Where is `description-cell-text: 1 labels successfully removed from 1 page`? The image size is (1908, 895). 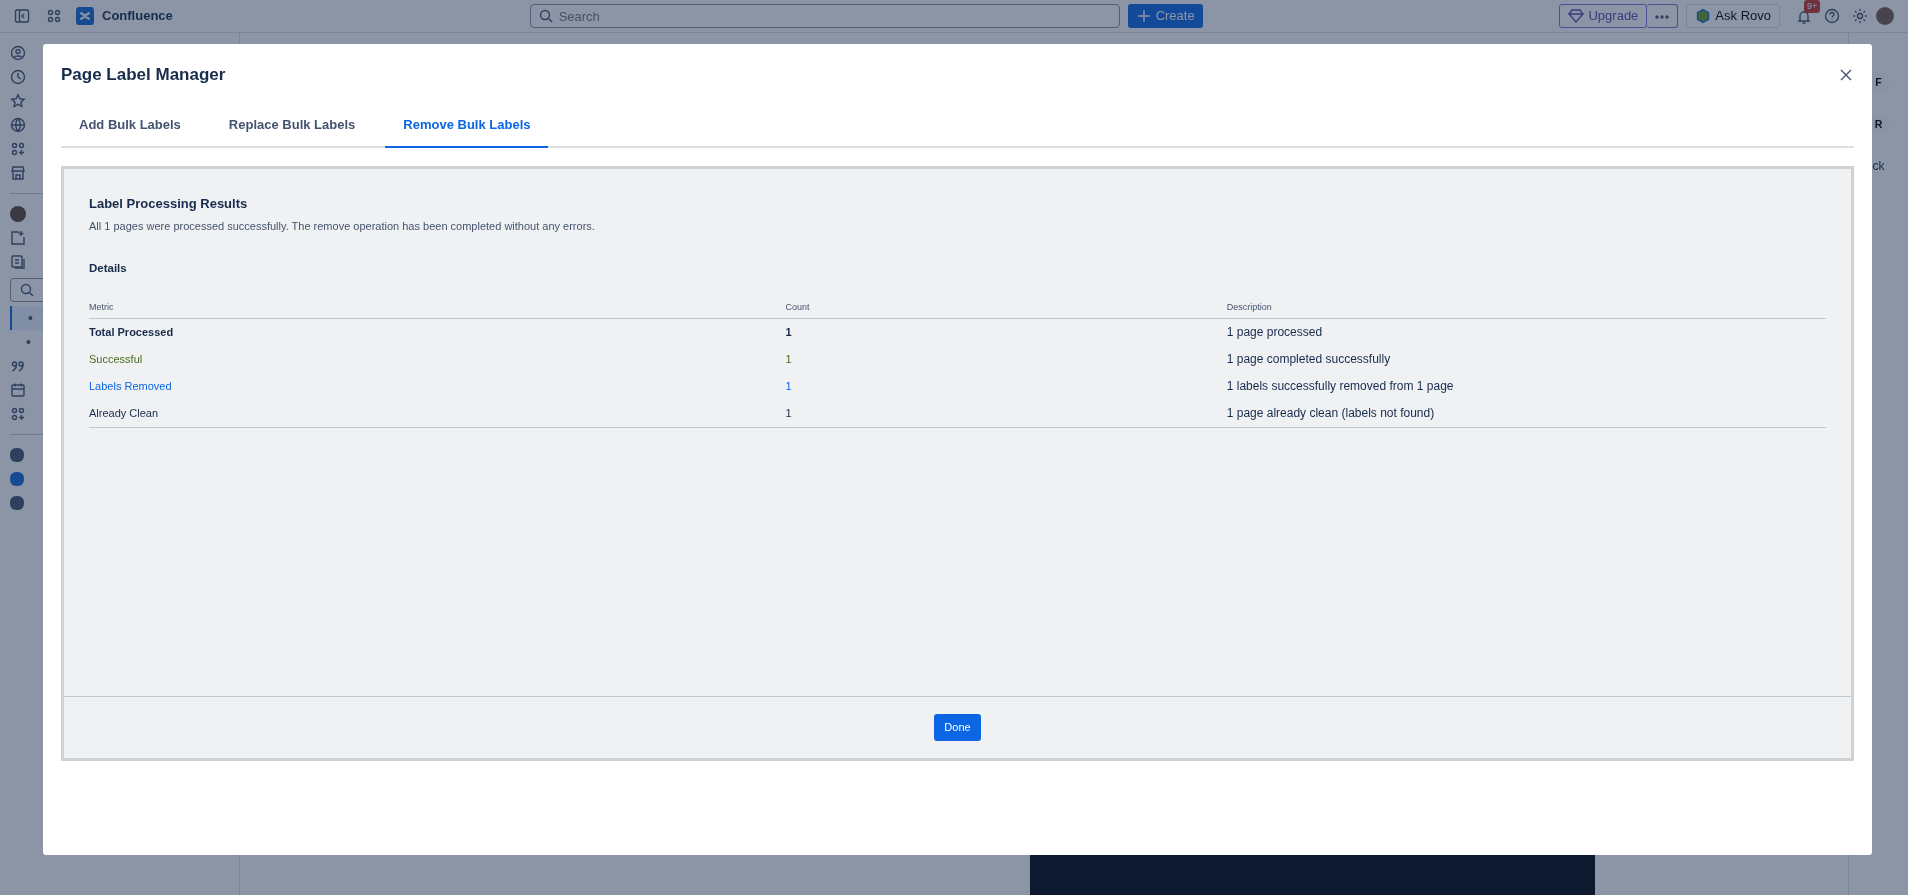
description-cell-text: 1 labels successfully removed from 1 page is located at coordinates (1340, 386).